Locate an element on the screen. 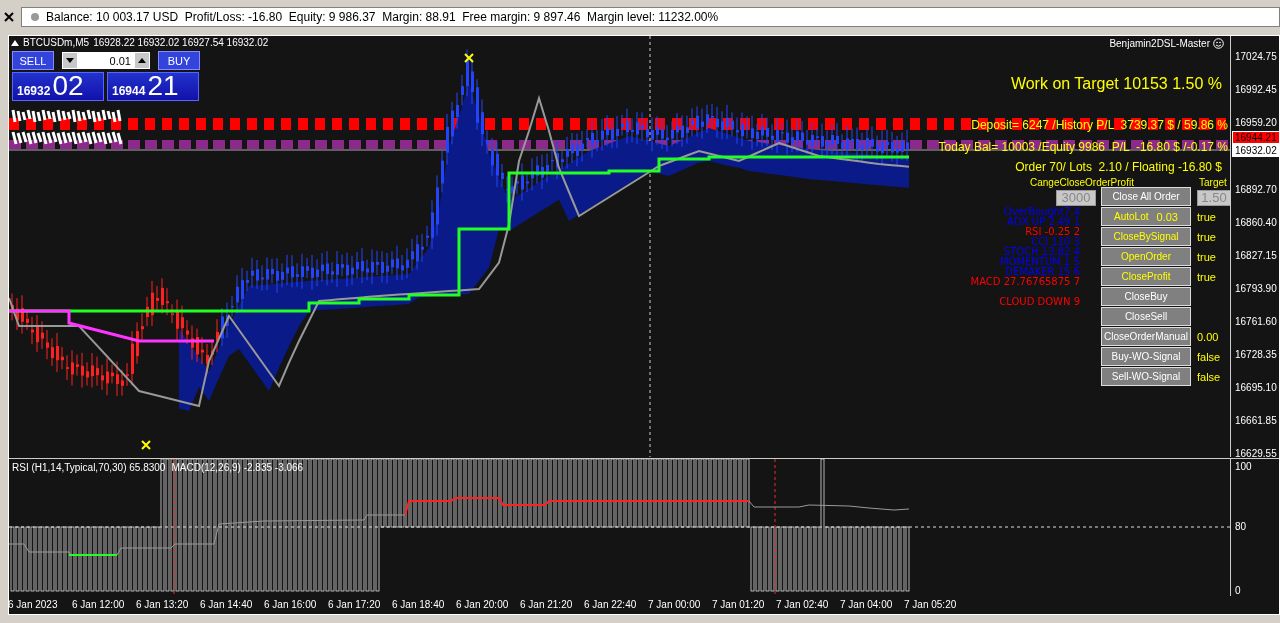 Image resolution: width=1280 pixels, height=623 pixels. price-axis-label: 16695.10 is located at coordinates (1256, 387).